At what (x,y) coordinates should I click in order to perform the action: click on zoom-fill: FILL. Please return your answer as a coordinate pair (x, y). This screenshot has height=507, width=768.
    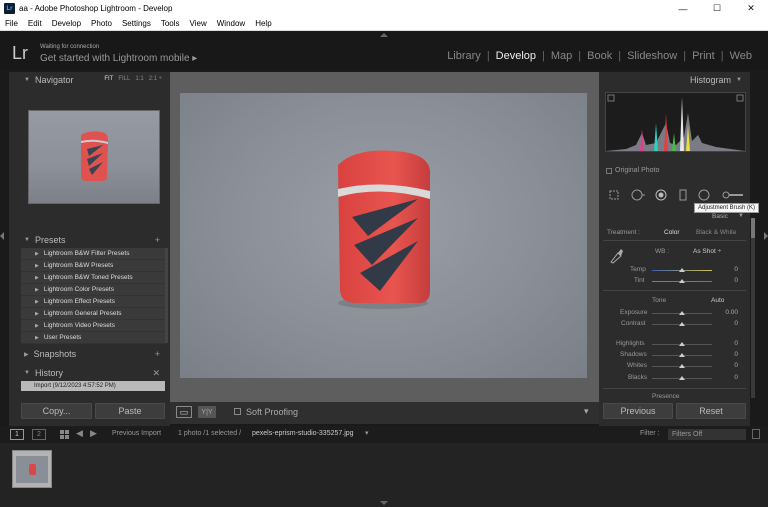
    Looking at the image, I should click on (124, 79).